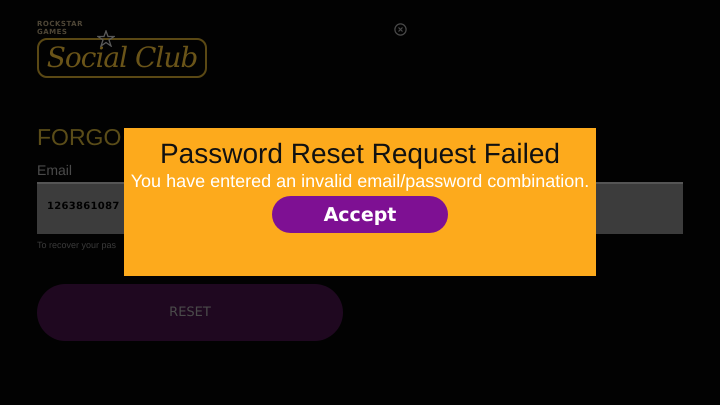 Image resolution: width=720 pixels, height=405 pixels. I want to click on close-icon, so click(400, 29).